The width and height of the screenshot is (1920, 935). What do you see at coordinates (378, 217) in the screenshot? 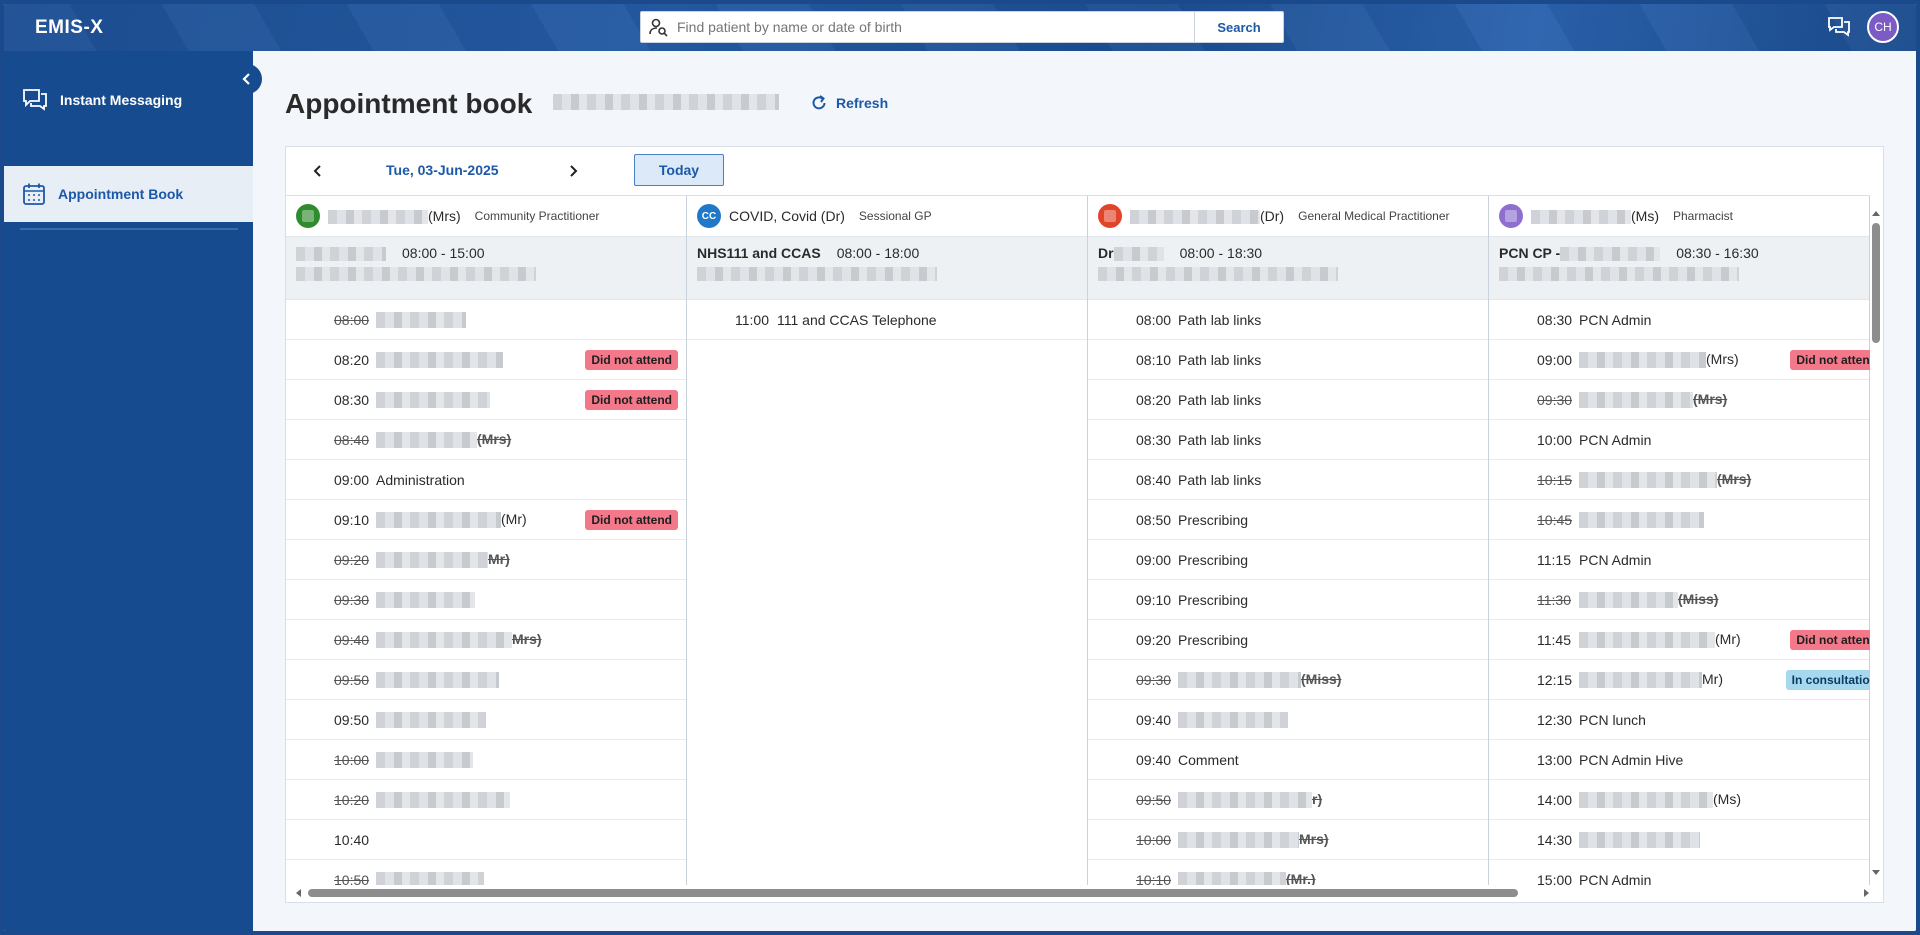
I see `redacted-name` at bounding box center [378, 217].